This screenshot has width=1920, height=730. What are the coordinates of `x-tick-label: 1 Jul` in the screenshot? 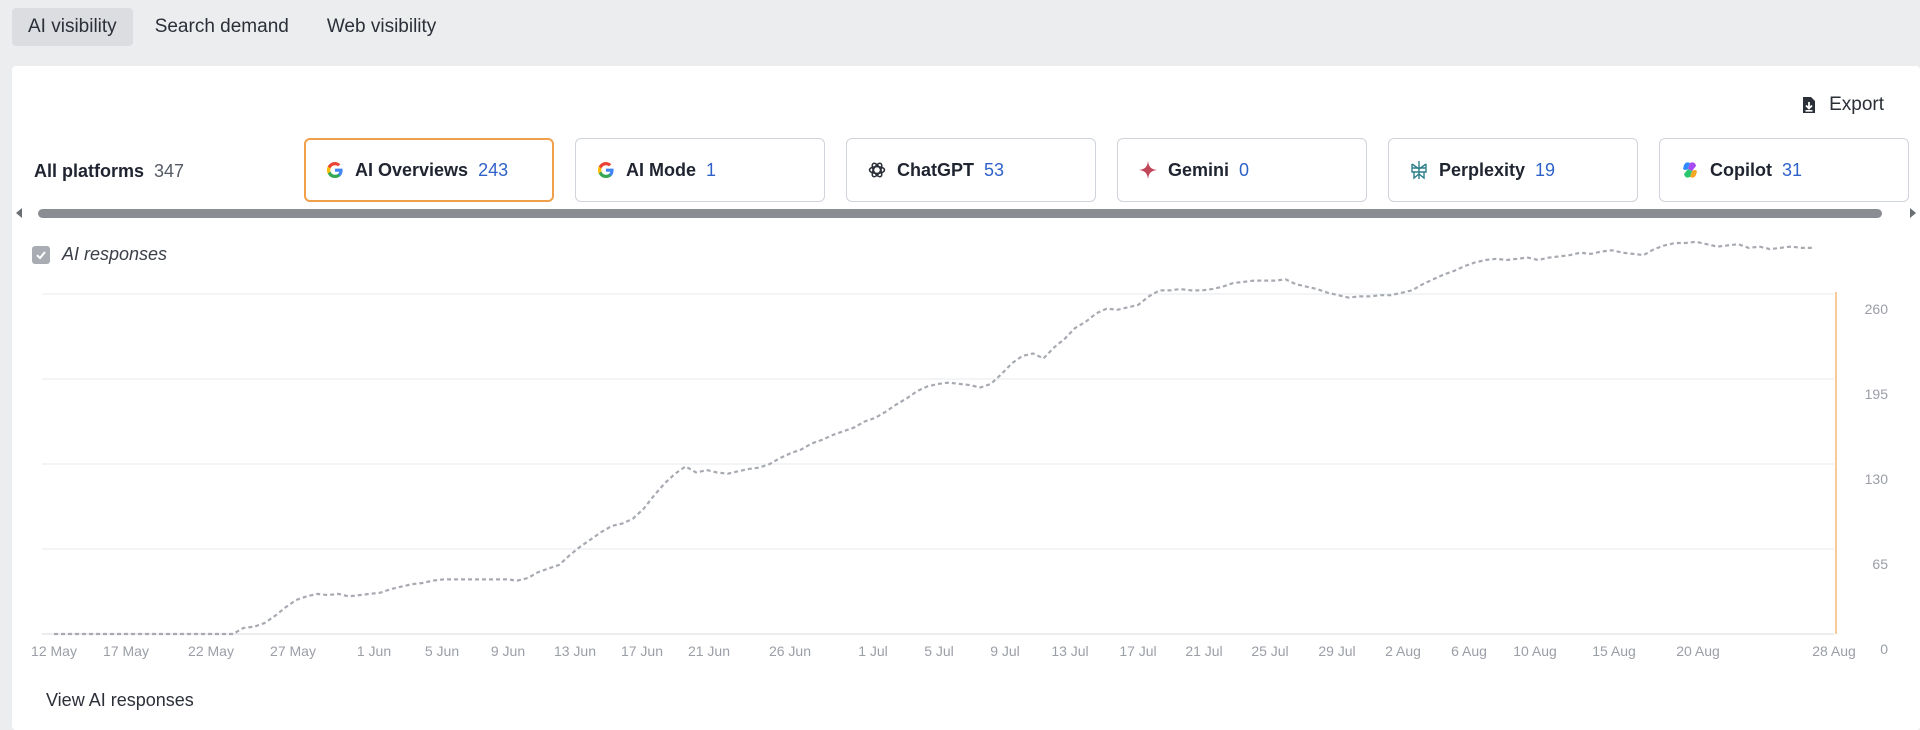 It's located at (873, 651).